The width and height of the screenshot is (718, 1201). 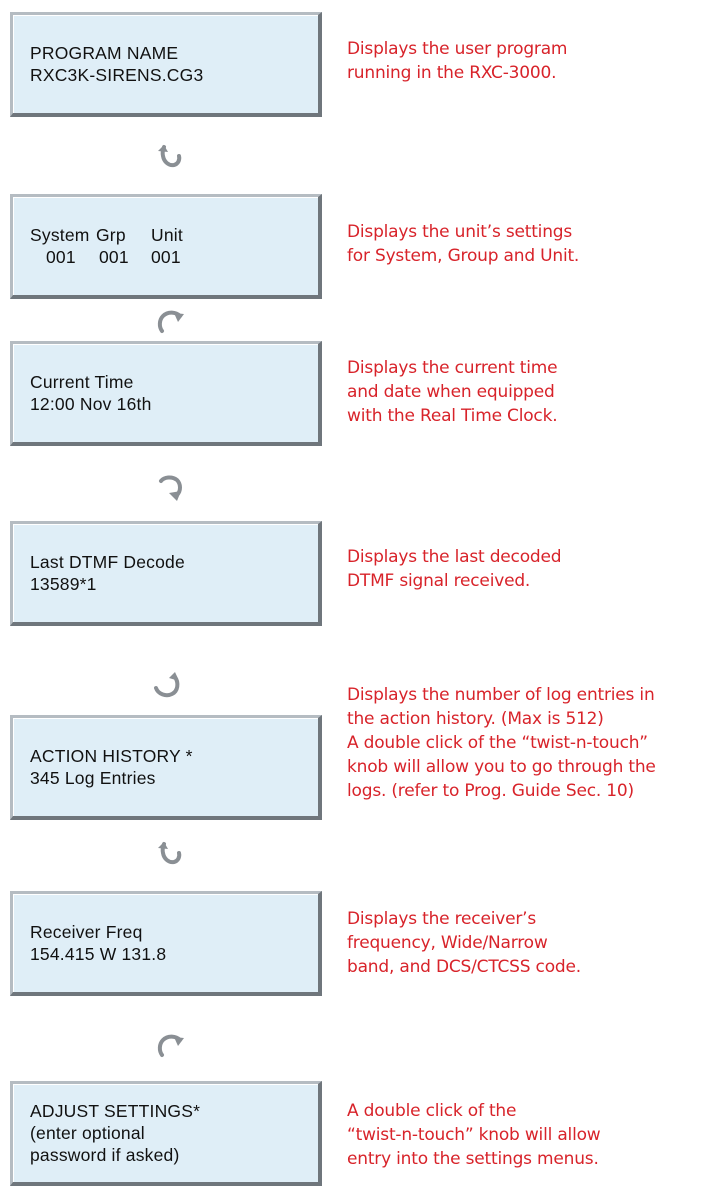 What do you see at coordinates (490, 791) in the screenshot?
I see `description-line: logs. (refer to Prog. Guide Sec. 10)` at bounding box center [490, 791].